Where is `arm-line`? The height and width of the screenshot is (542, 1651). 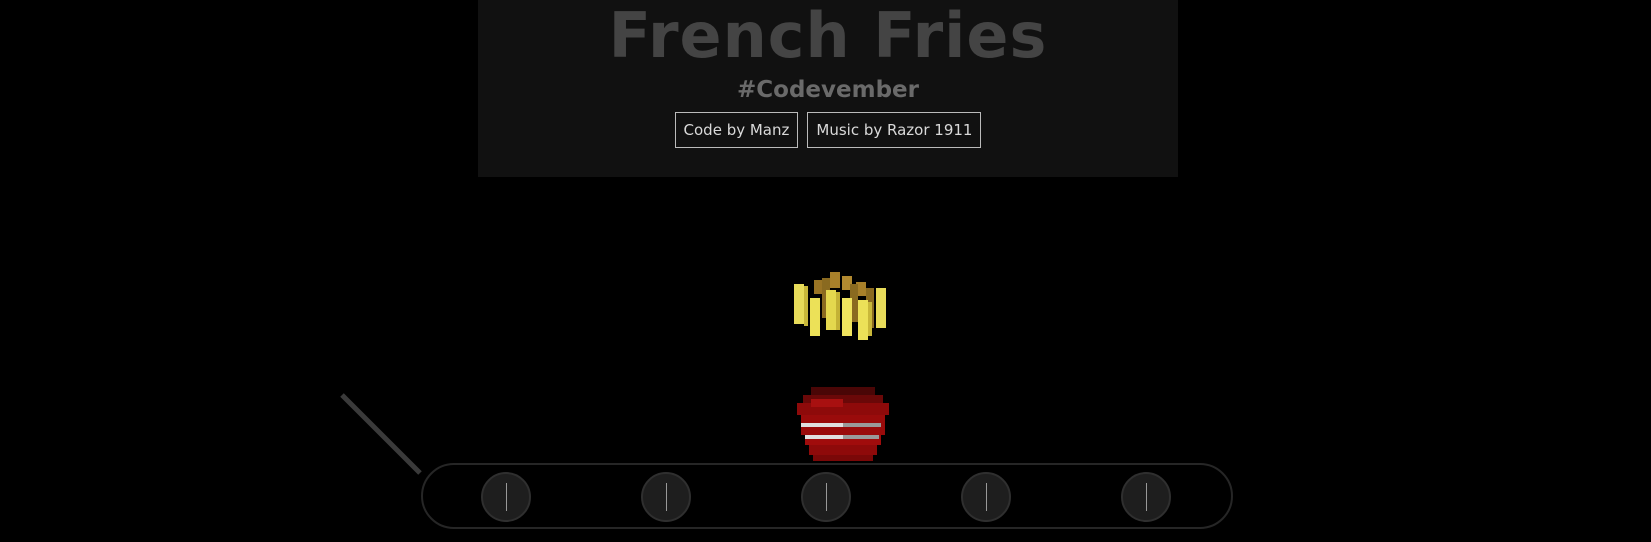 arm-line is located at coordinates (381, 434).